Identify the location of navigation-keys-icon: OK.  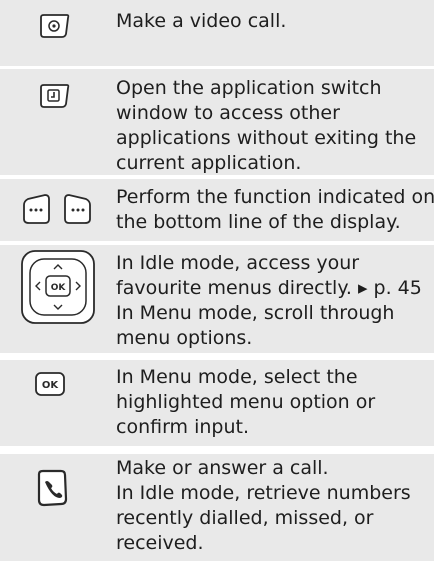
(58, 287).